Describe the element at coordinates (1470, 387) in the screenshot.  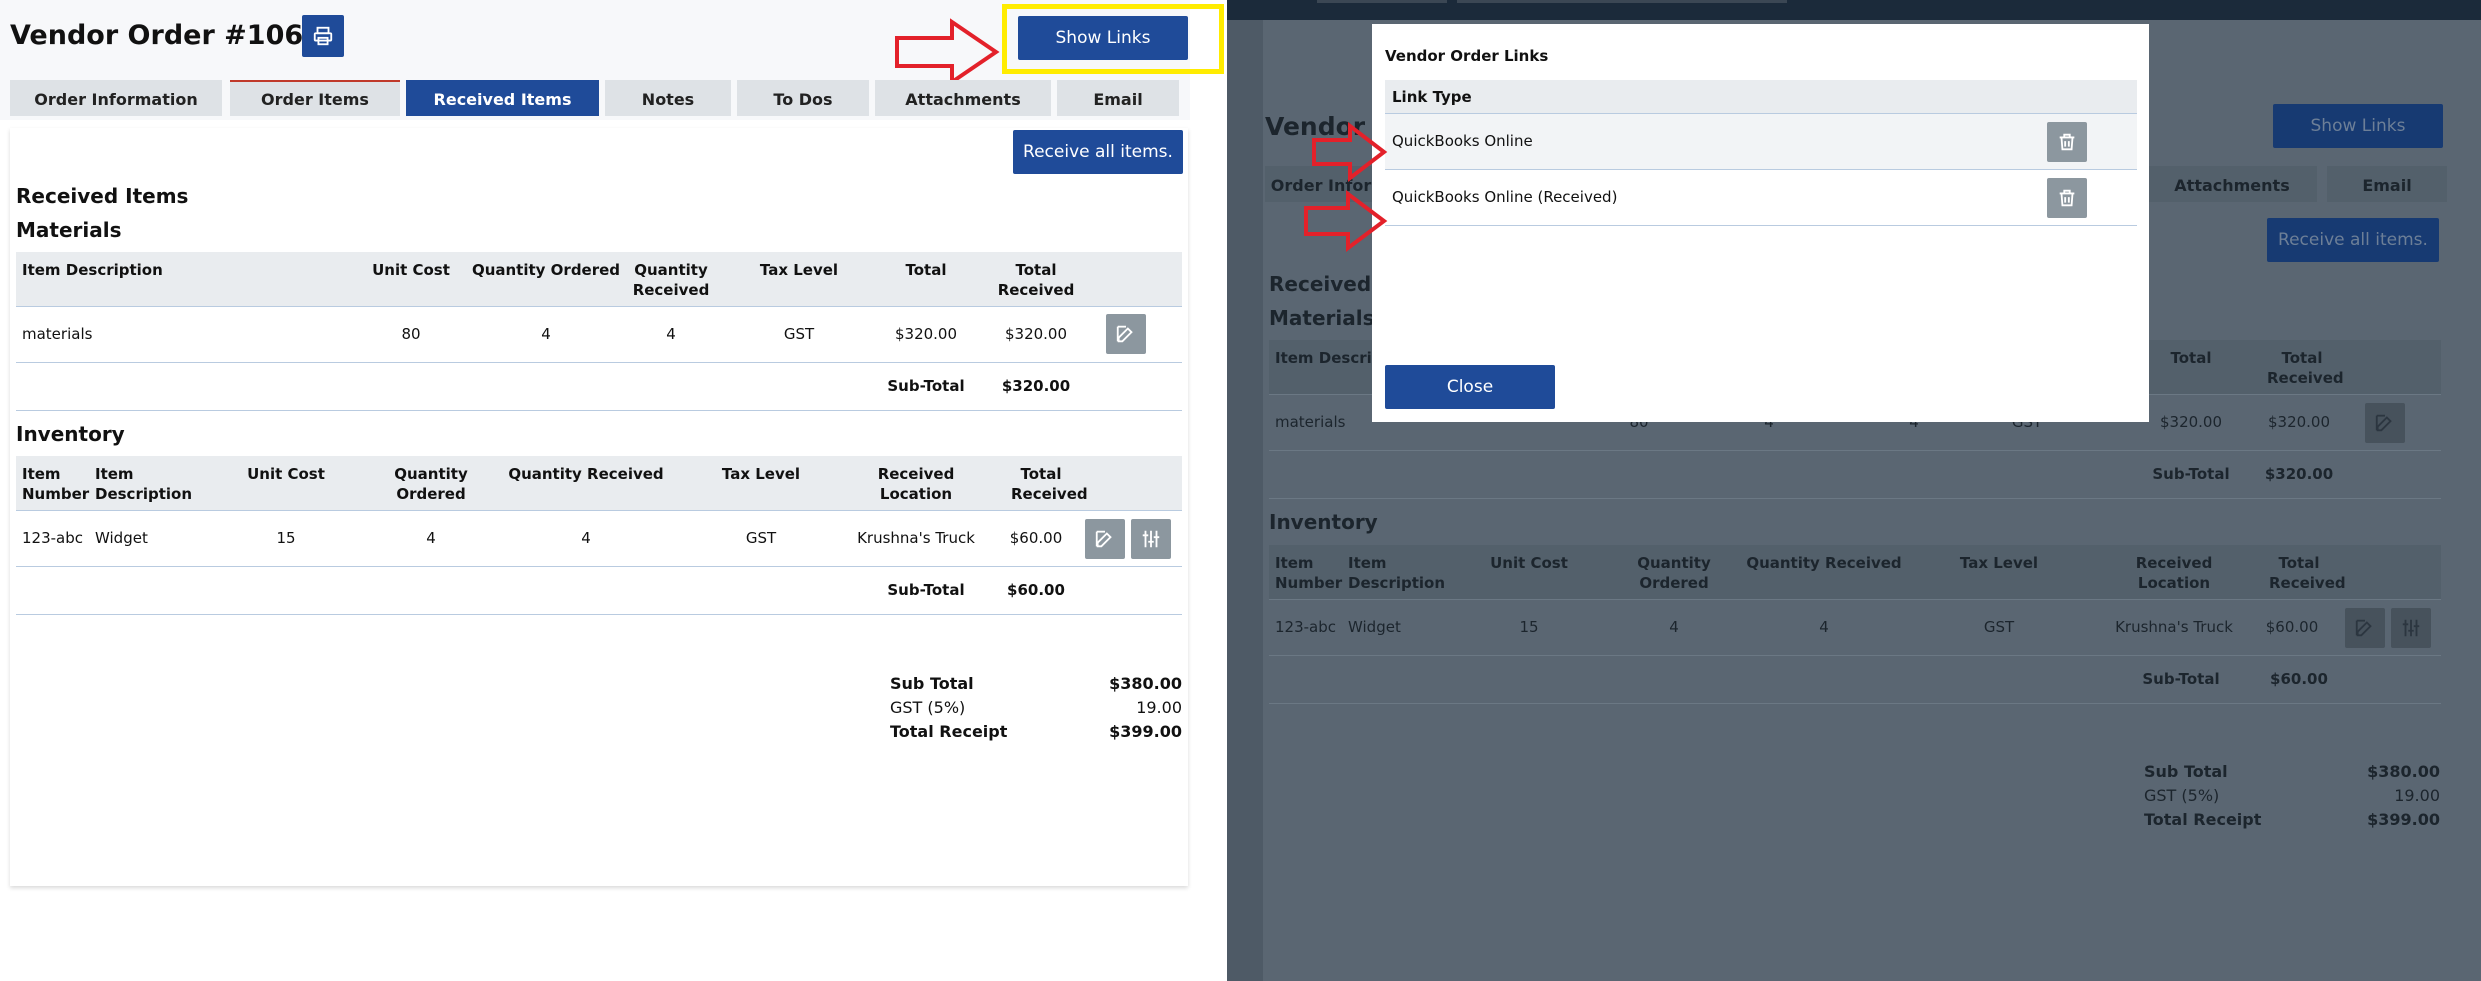
I see `close-button: Close` at that location.